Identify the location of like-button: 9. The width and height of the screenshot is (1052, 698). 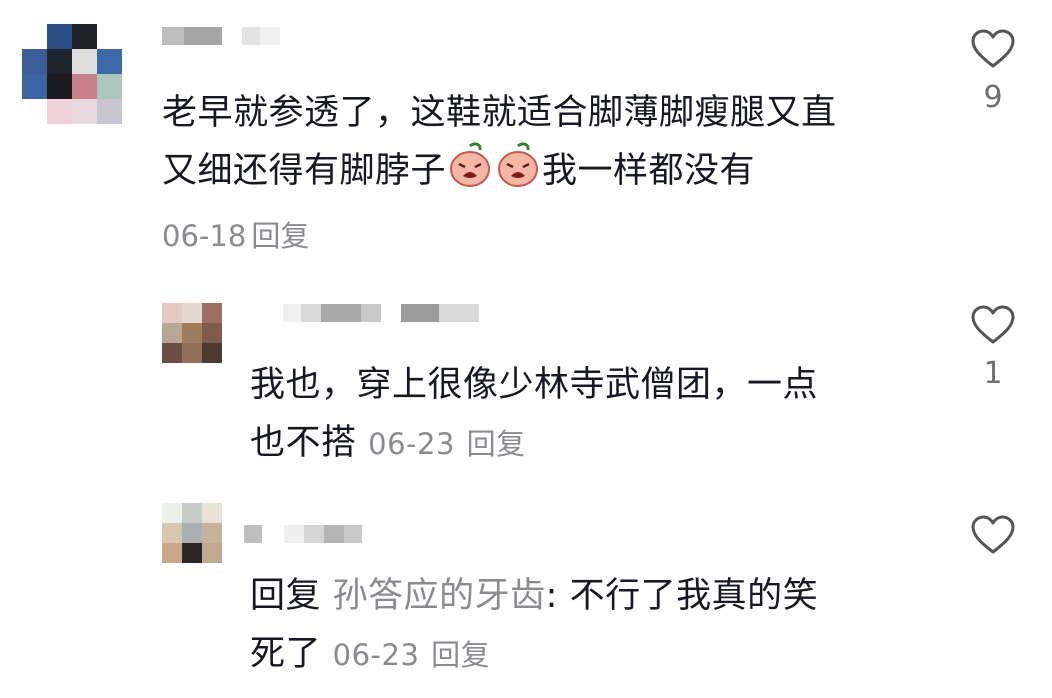
(993, 71).